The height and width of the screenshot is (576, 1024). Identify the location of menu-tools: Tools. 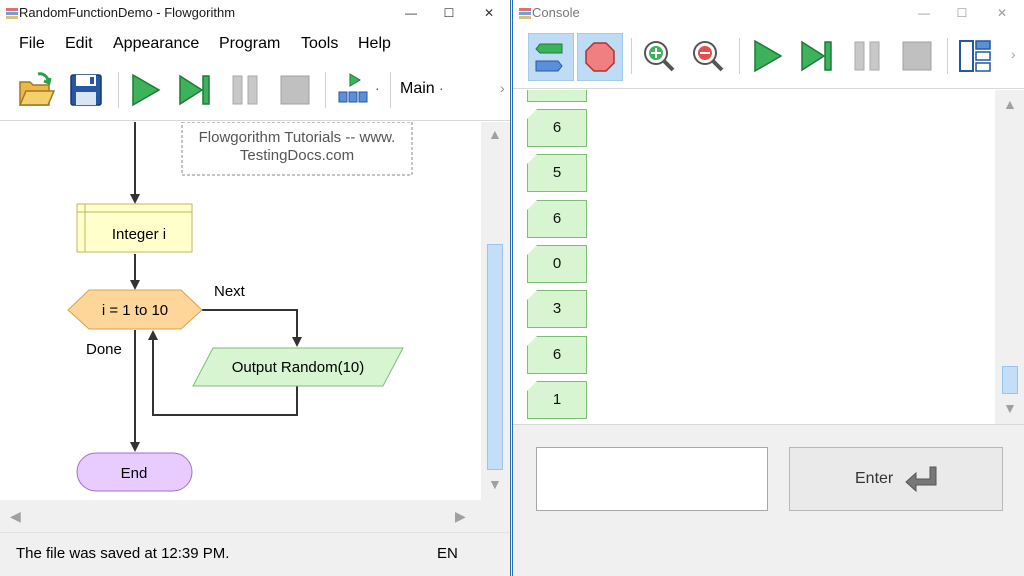
(319, 44).